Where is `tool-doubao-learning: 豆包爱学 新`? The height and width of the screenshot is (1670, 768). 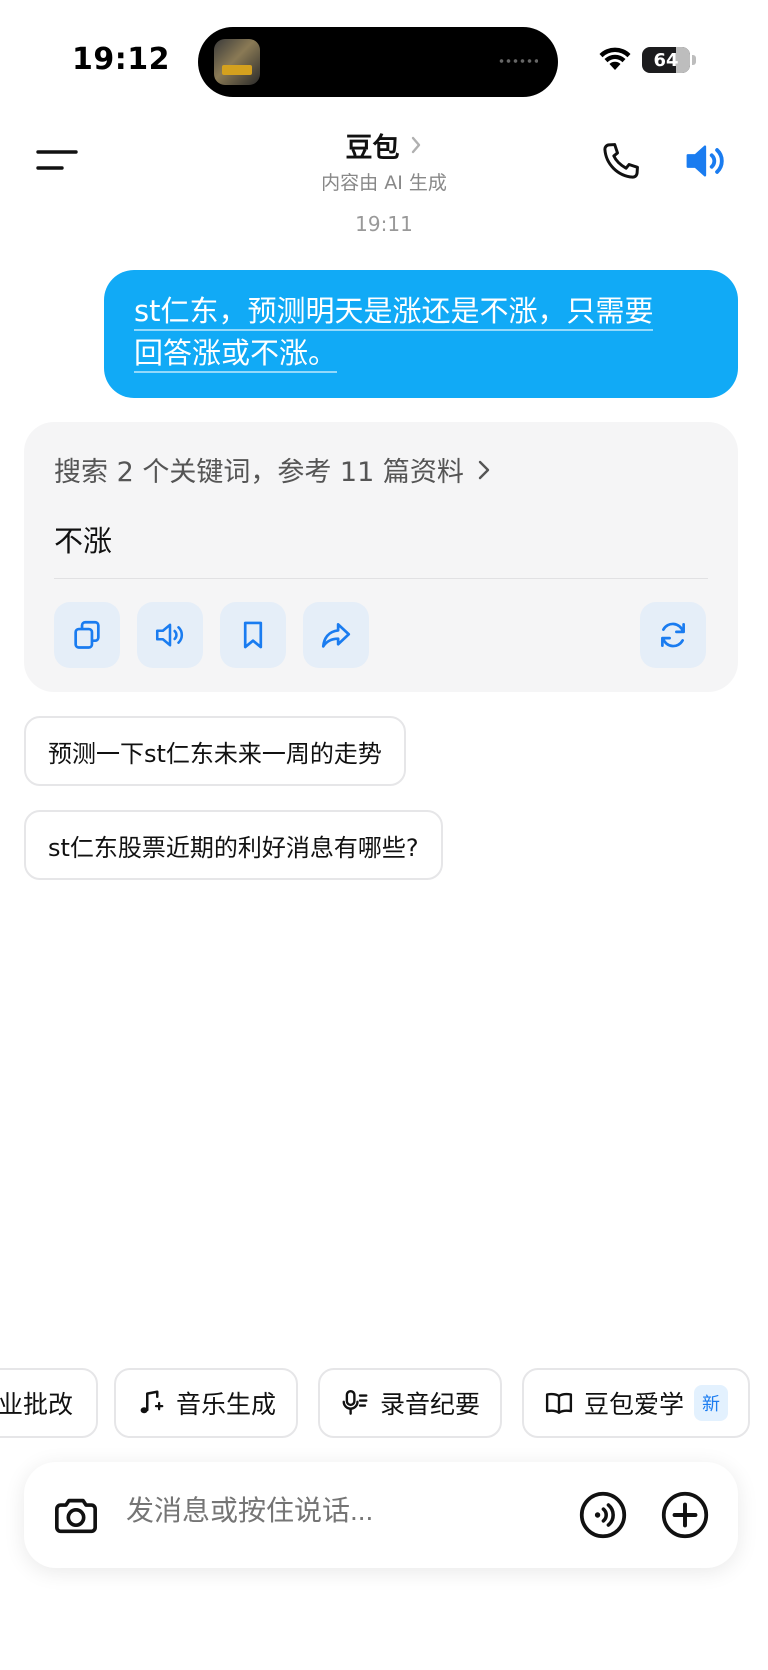 tool-doubao-learning: 豆包爱学 新 is located at coordinates (636, 1403).